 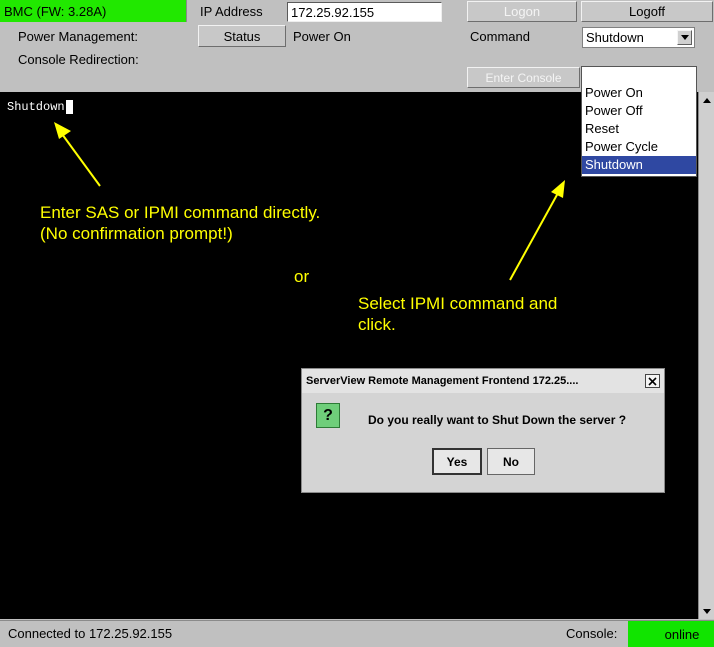 What do you see at coordinates (458, 314) in the screenshot?
I see `annotation-select-command: Select IPMI command and click.` at bounding box center [458, 314].